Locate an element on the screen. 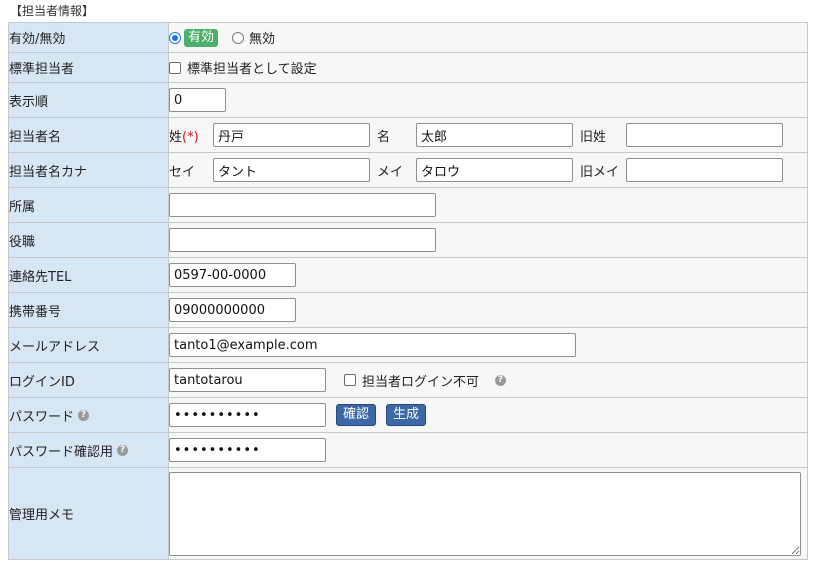 This screenshot has width=817, height=565. label-affiliation: 所属 is located at coordinates (88, 205).